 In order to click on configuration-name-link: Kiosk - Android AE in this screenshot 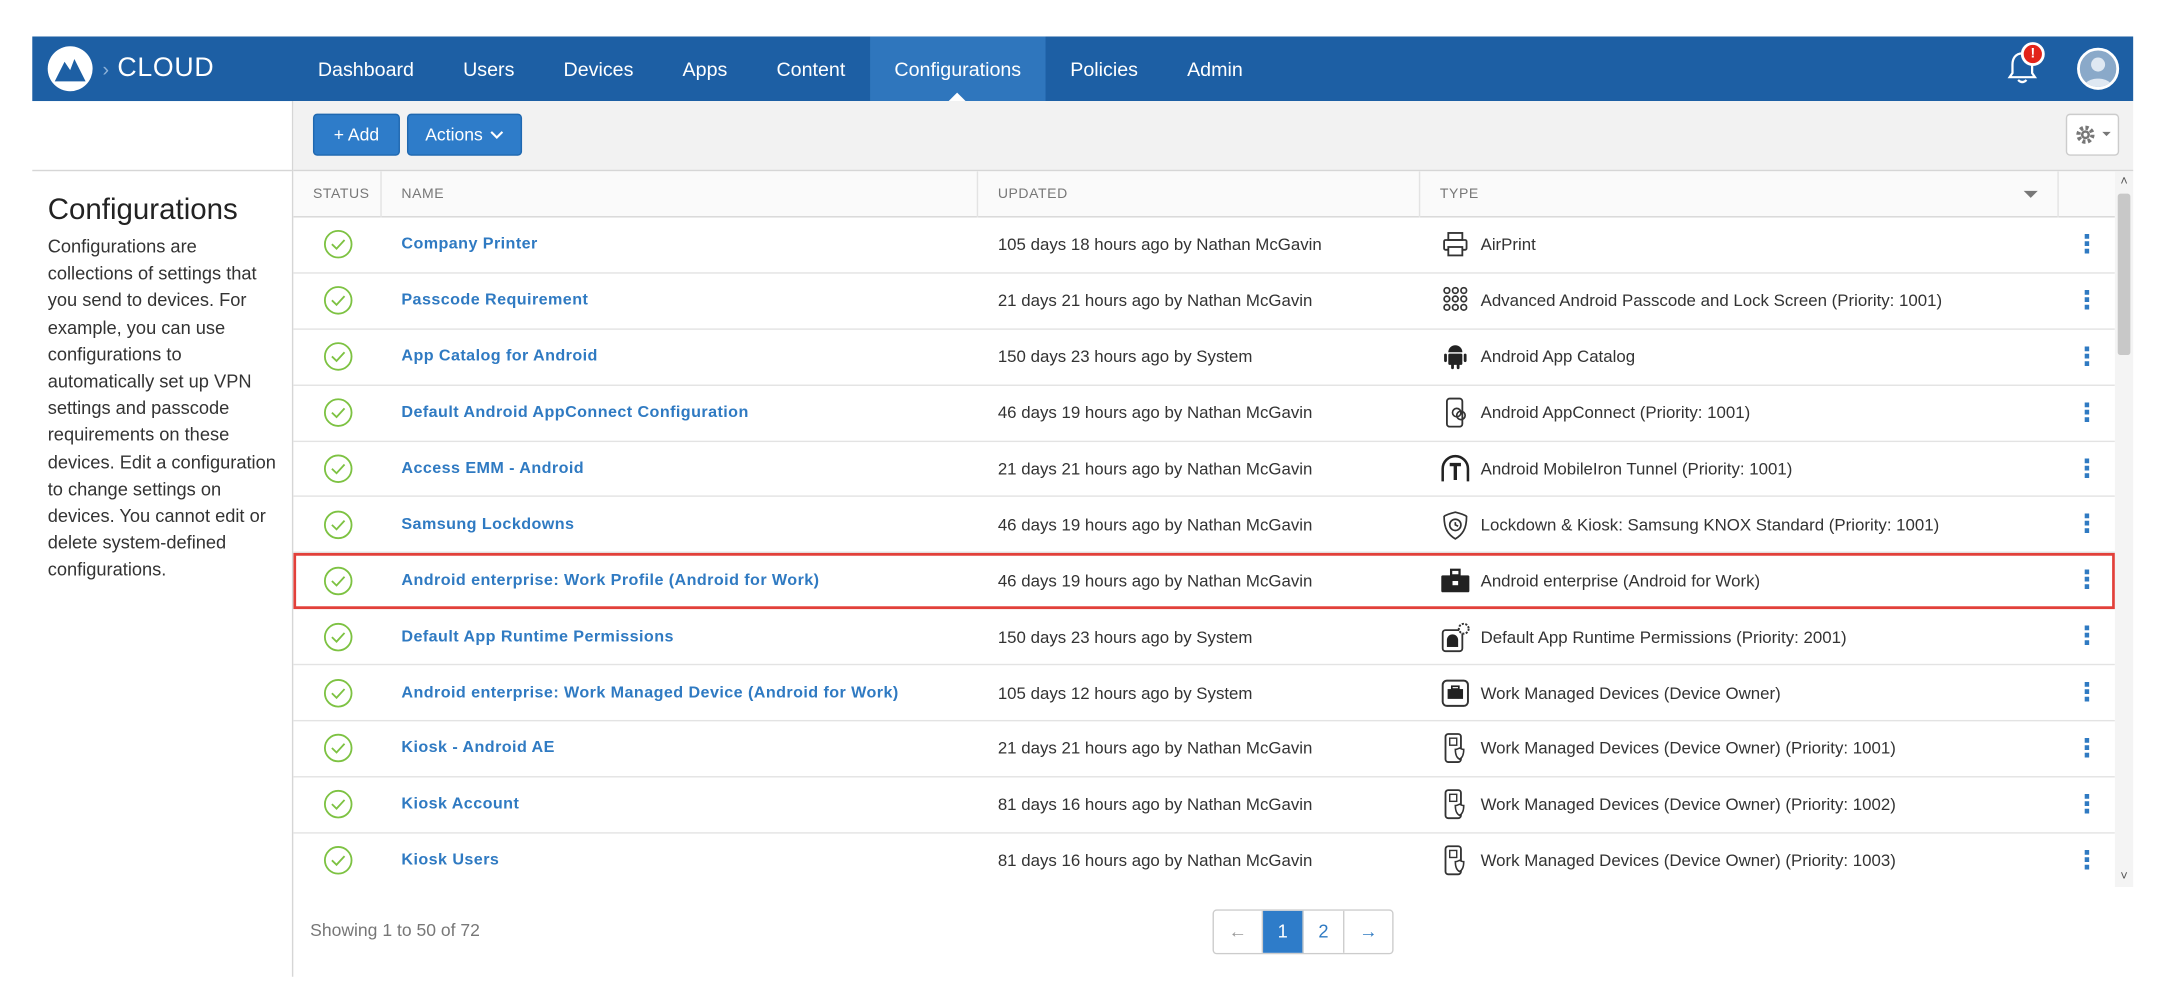, I will do `click(477, 748)`.